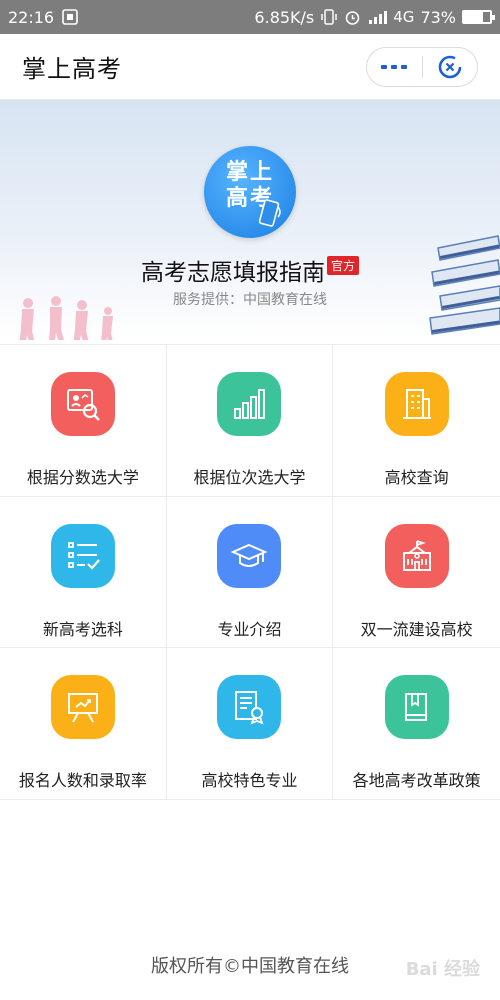 Image resolution: width=500 pixels, height=1000 pixels. I want to click on certificate-icon, so click(249, 708).